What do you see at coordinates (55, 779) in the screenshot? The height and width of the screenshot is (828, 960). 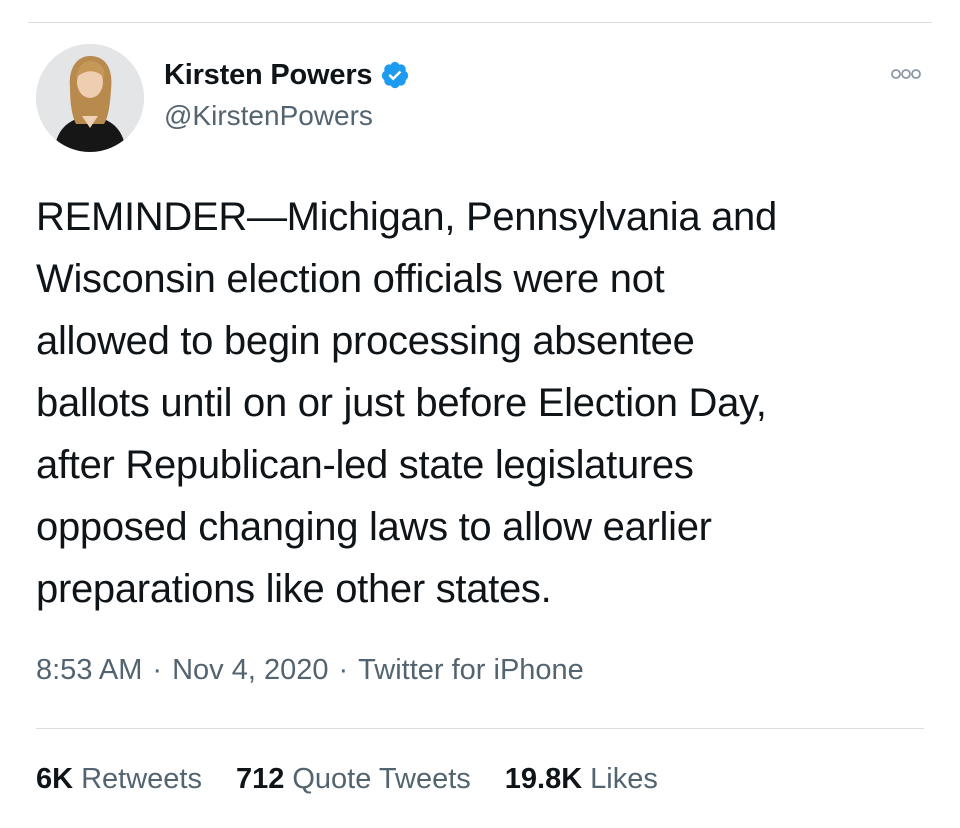 I see `retweets-count: 6K` at bounding box center [55, 779].